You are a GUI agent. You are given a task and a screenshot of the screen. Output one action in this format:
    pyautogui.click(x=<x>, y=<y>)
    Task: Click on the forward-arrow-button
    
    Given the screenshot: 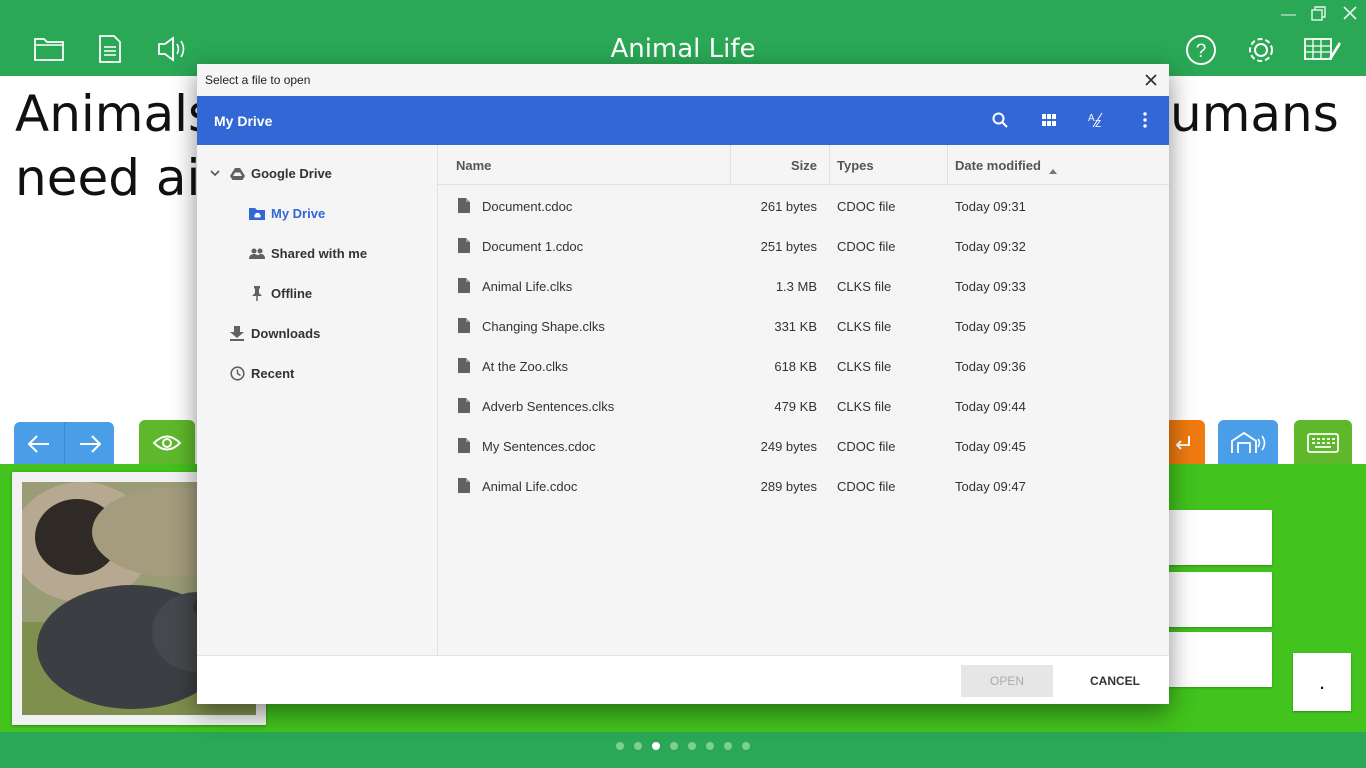 What is the action you would take?
    pyautogui.click(x=89, y=444)
    